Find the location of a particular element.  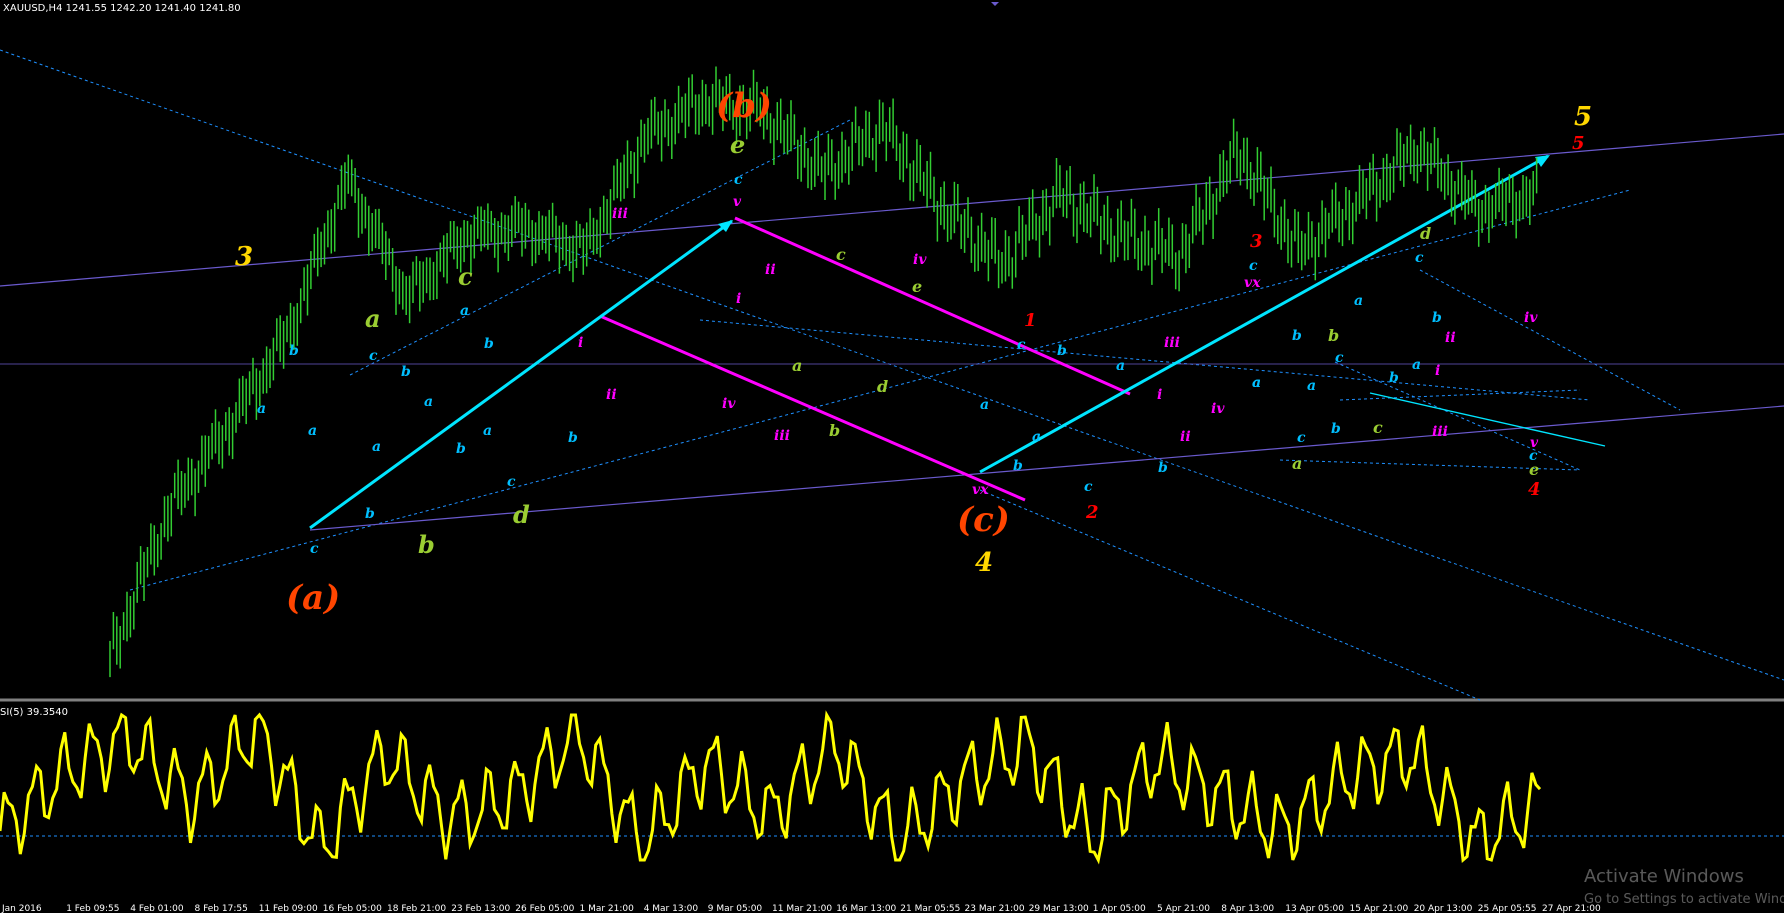

small-label-a4: a is located at coordinates (428, 402).